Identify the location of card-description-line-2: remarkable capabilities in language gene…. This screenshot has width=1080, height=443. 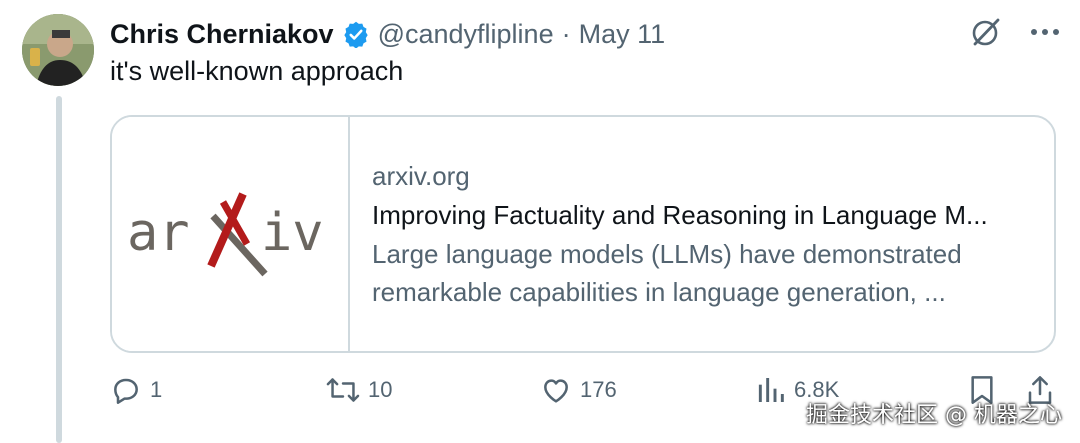
(659, 292).